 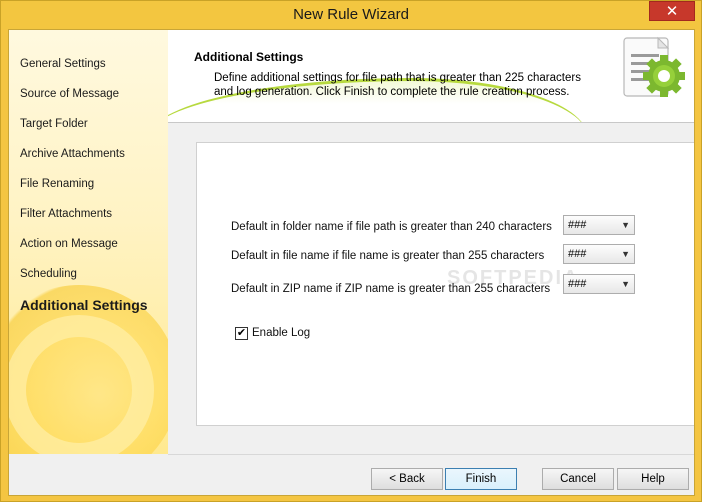 I want to click on file-name-default-select: ### ▼, so click(x=599, y=254).